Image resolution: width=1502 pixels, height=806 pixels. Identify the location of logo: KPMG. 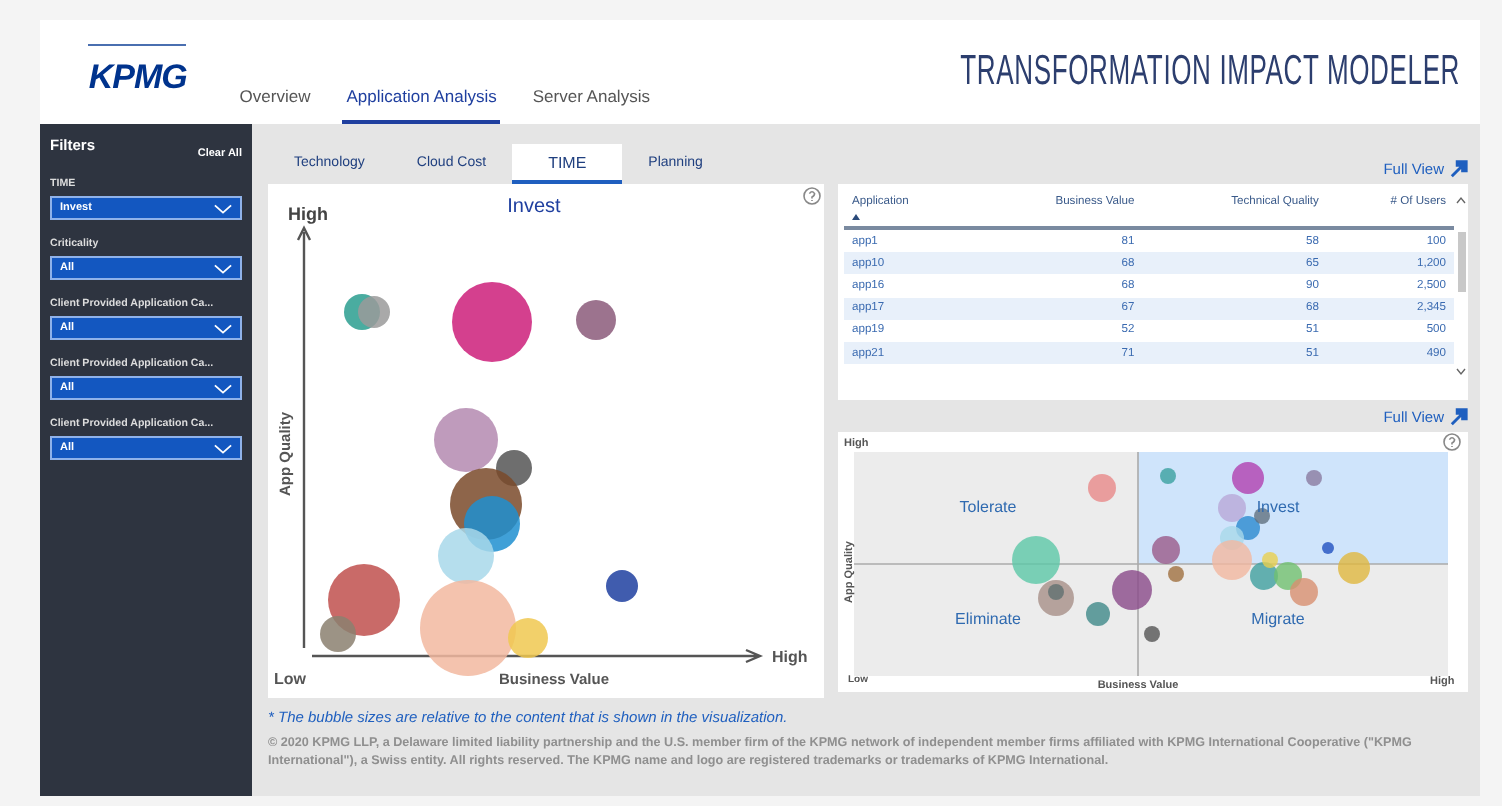
(137, 72).